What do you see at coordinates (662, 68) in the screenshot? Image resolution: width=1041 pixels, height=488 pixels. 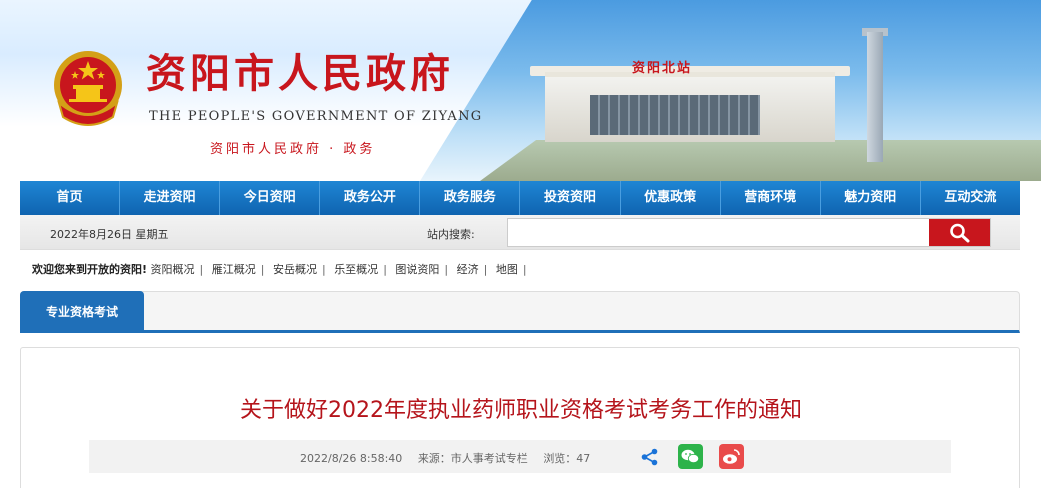 I see `station-sign: 资阳北站` at bounding box center [662, 68].